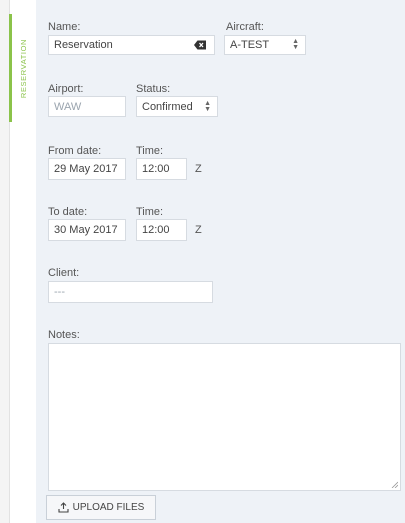 The width and height of the screenshot is (405, 523). I want to click on from-time-input: 12:00, so click(161, 169).